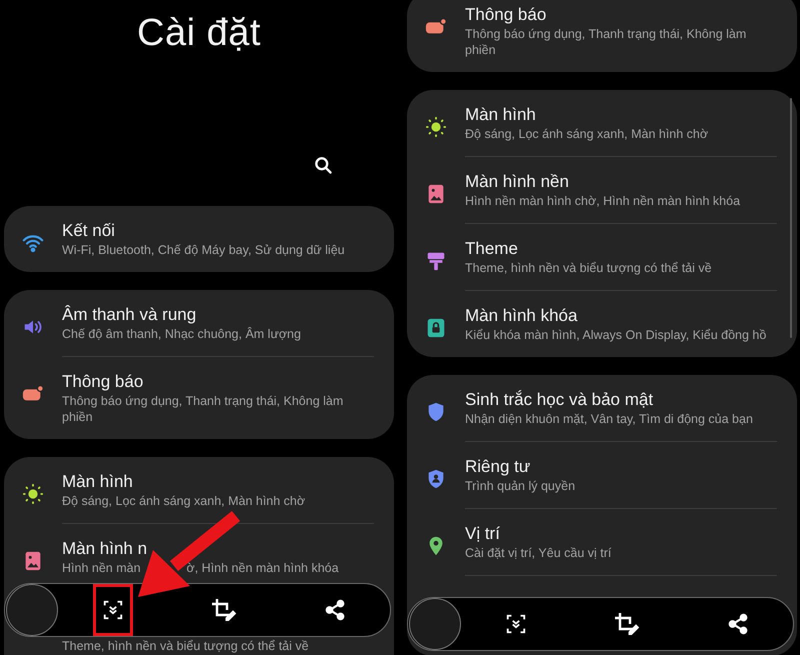 The height and width of the screenshot is (655, 800). Describe the element at coordinates (218, 549) in the screenshot. I see `setting-title: Màn hình n` at that location.